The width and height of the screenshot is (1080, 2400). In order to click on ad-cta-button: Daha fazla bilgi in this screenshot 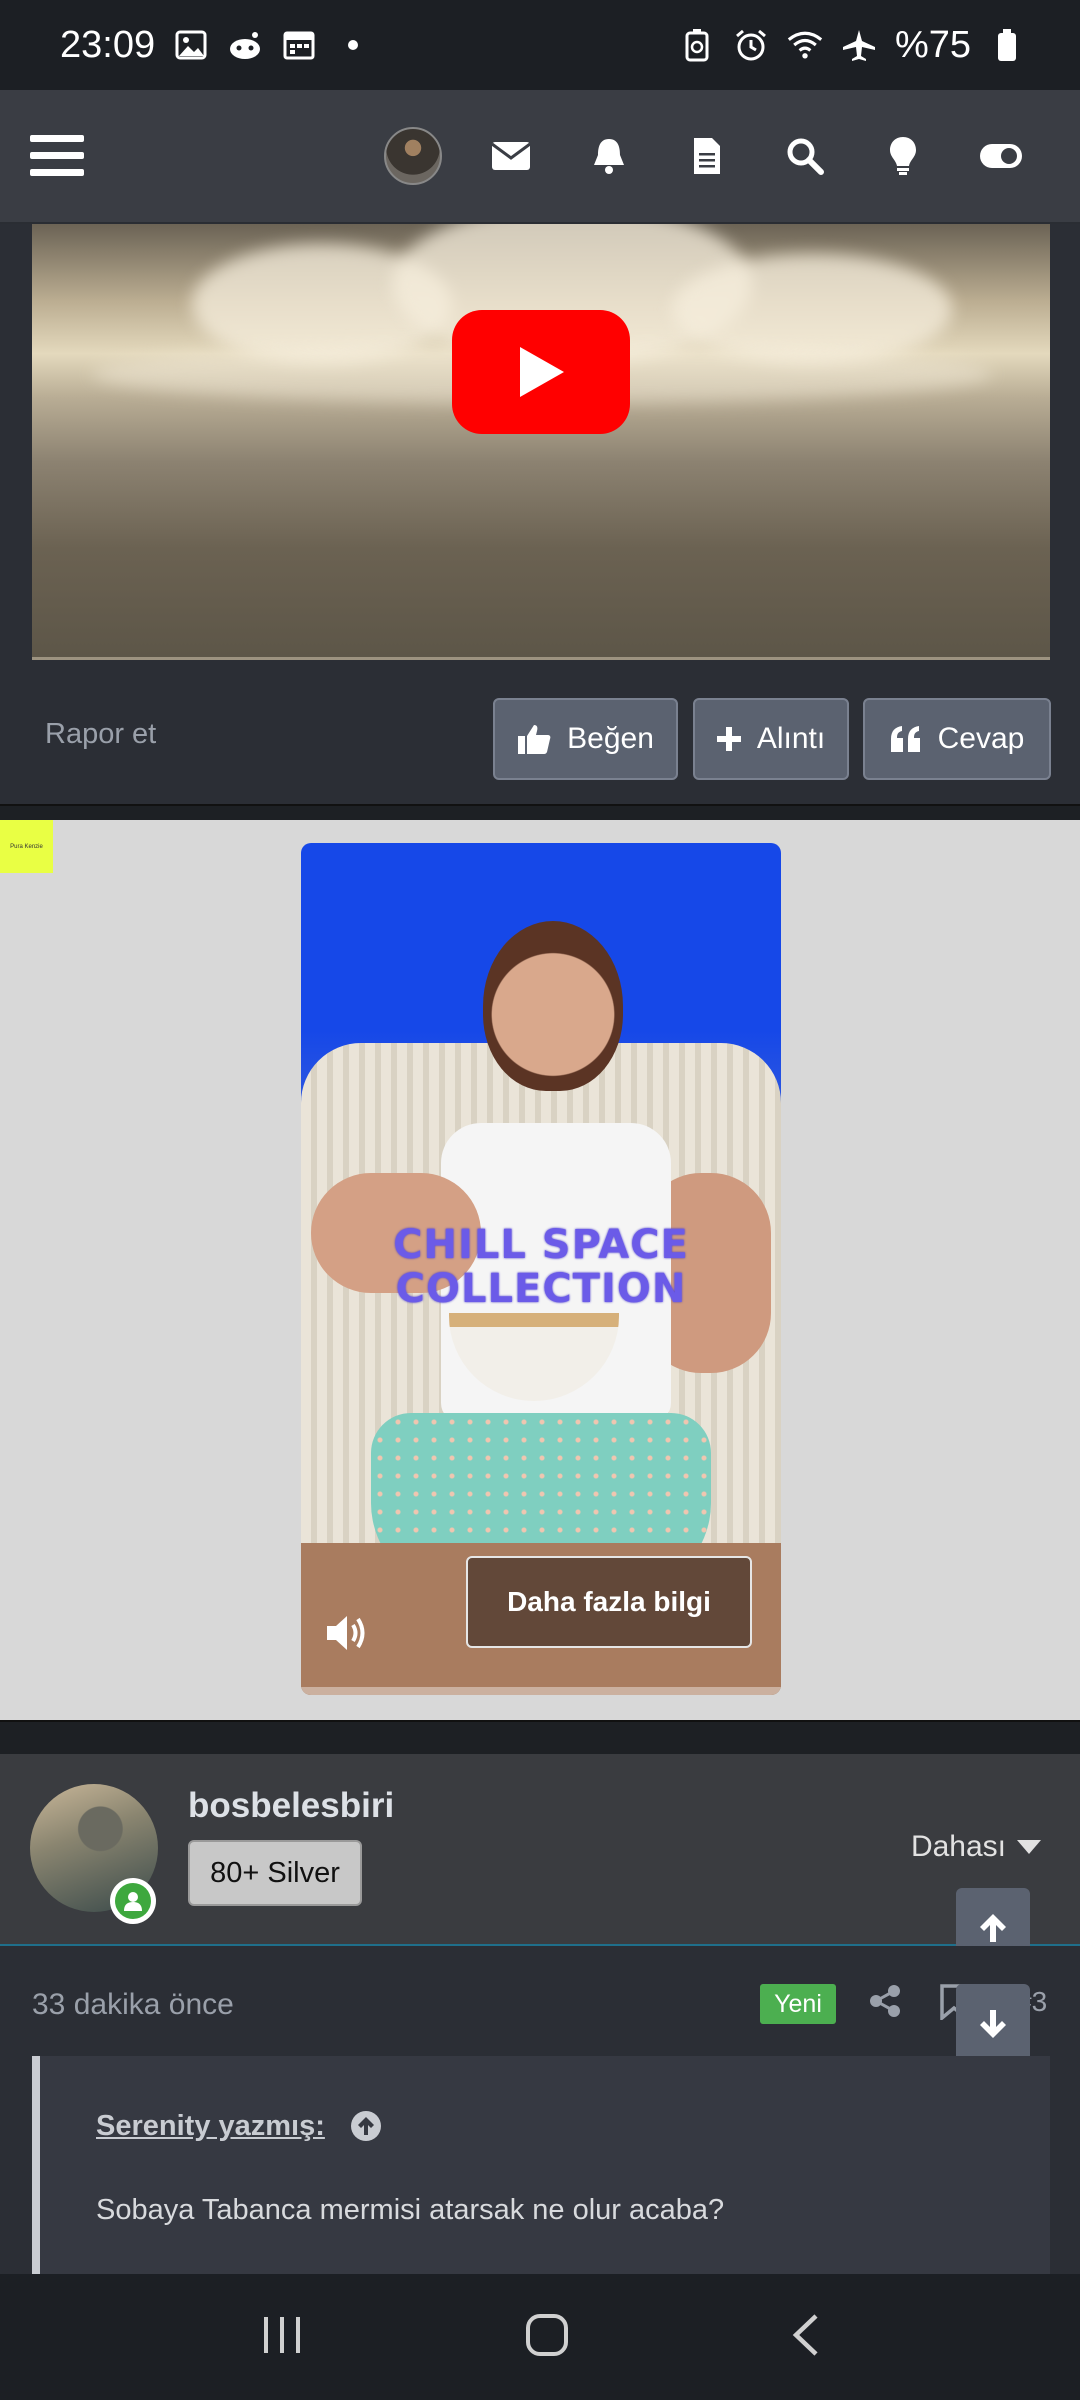, I will do `click(609, 1602)`.